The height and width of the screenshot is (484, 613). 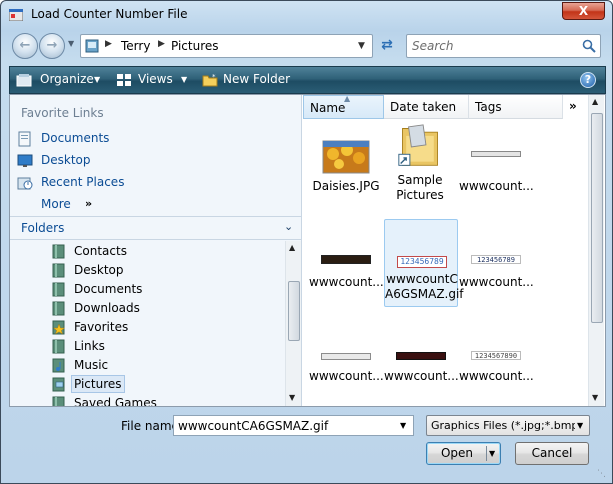 What do you see at coordinates (62, 113) in the screenshot?
I see `favorite-links-header: Favorite Links` at bounding box center [62, 113].